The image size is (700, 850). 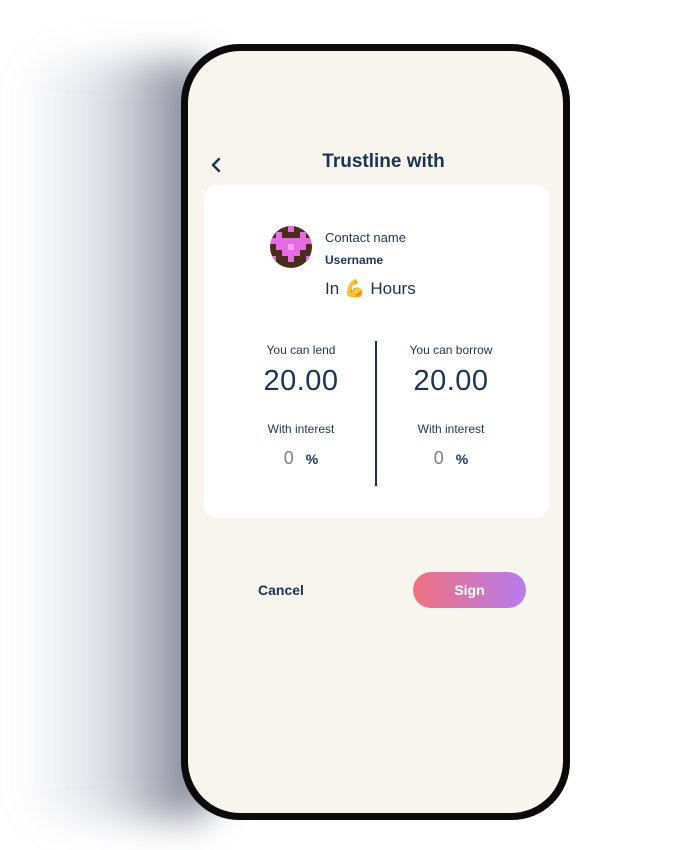 I want to click on lend-column: You can lend 20.00 With interest 0 %, so click(x=301, y=406).